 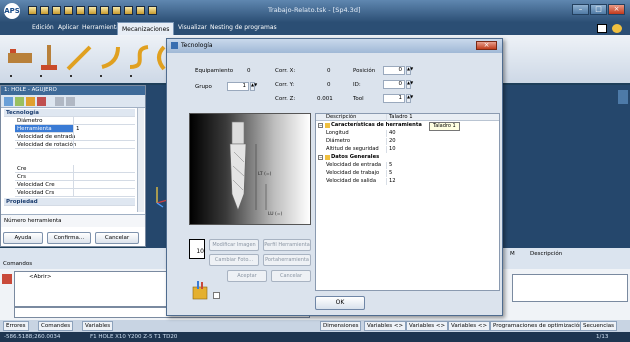 What do you see at coordinates (512, 254) in the screenshot?
I see `column-m: M` at bounding box center [512, 254].